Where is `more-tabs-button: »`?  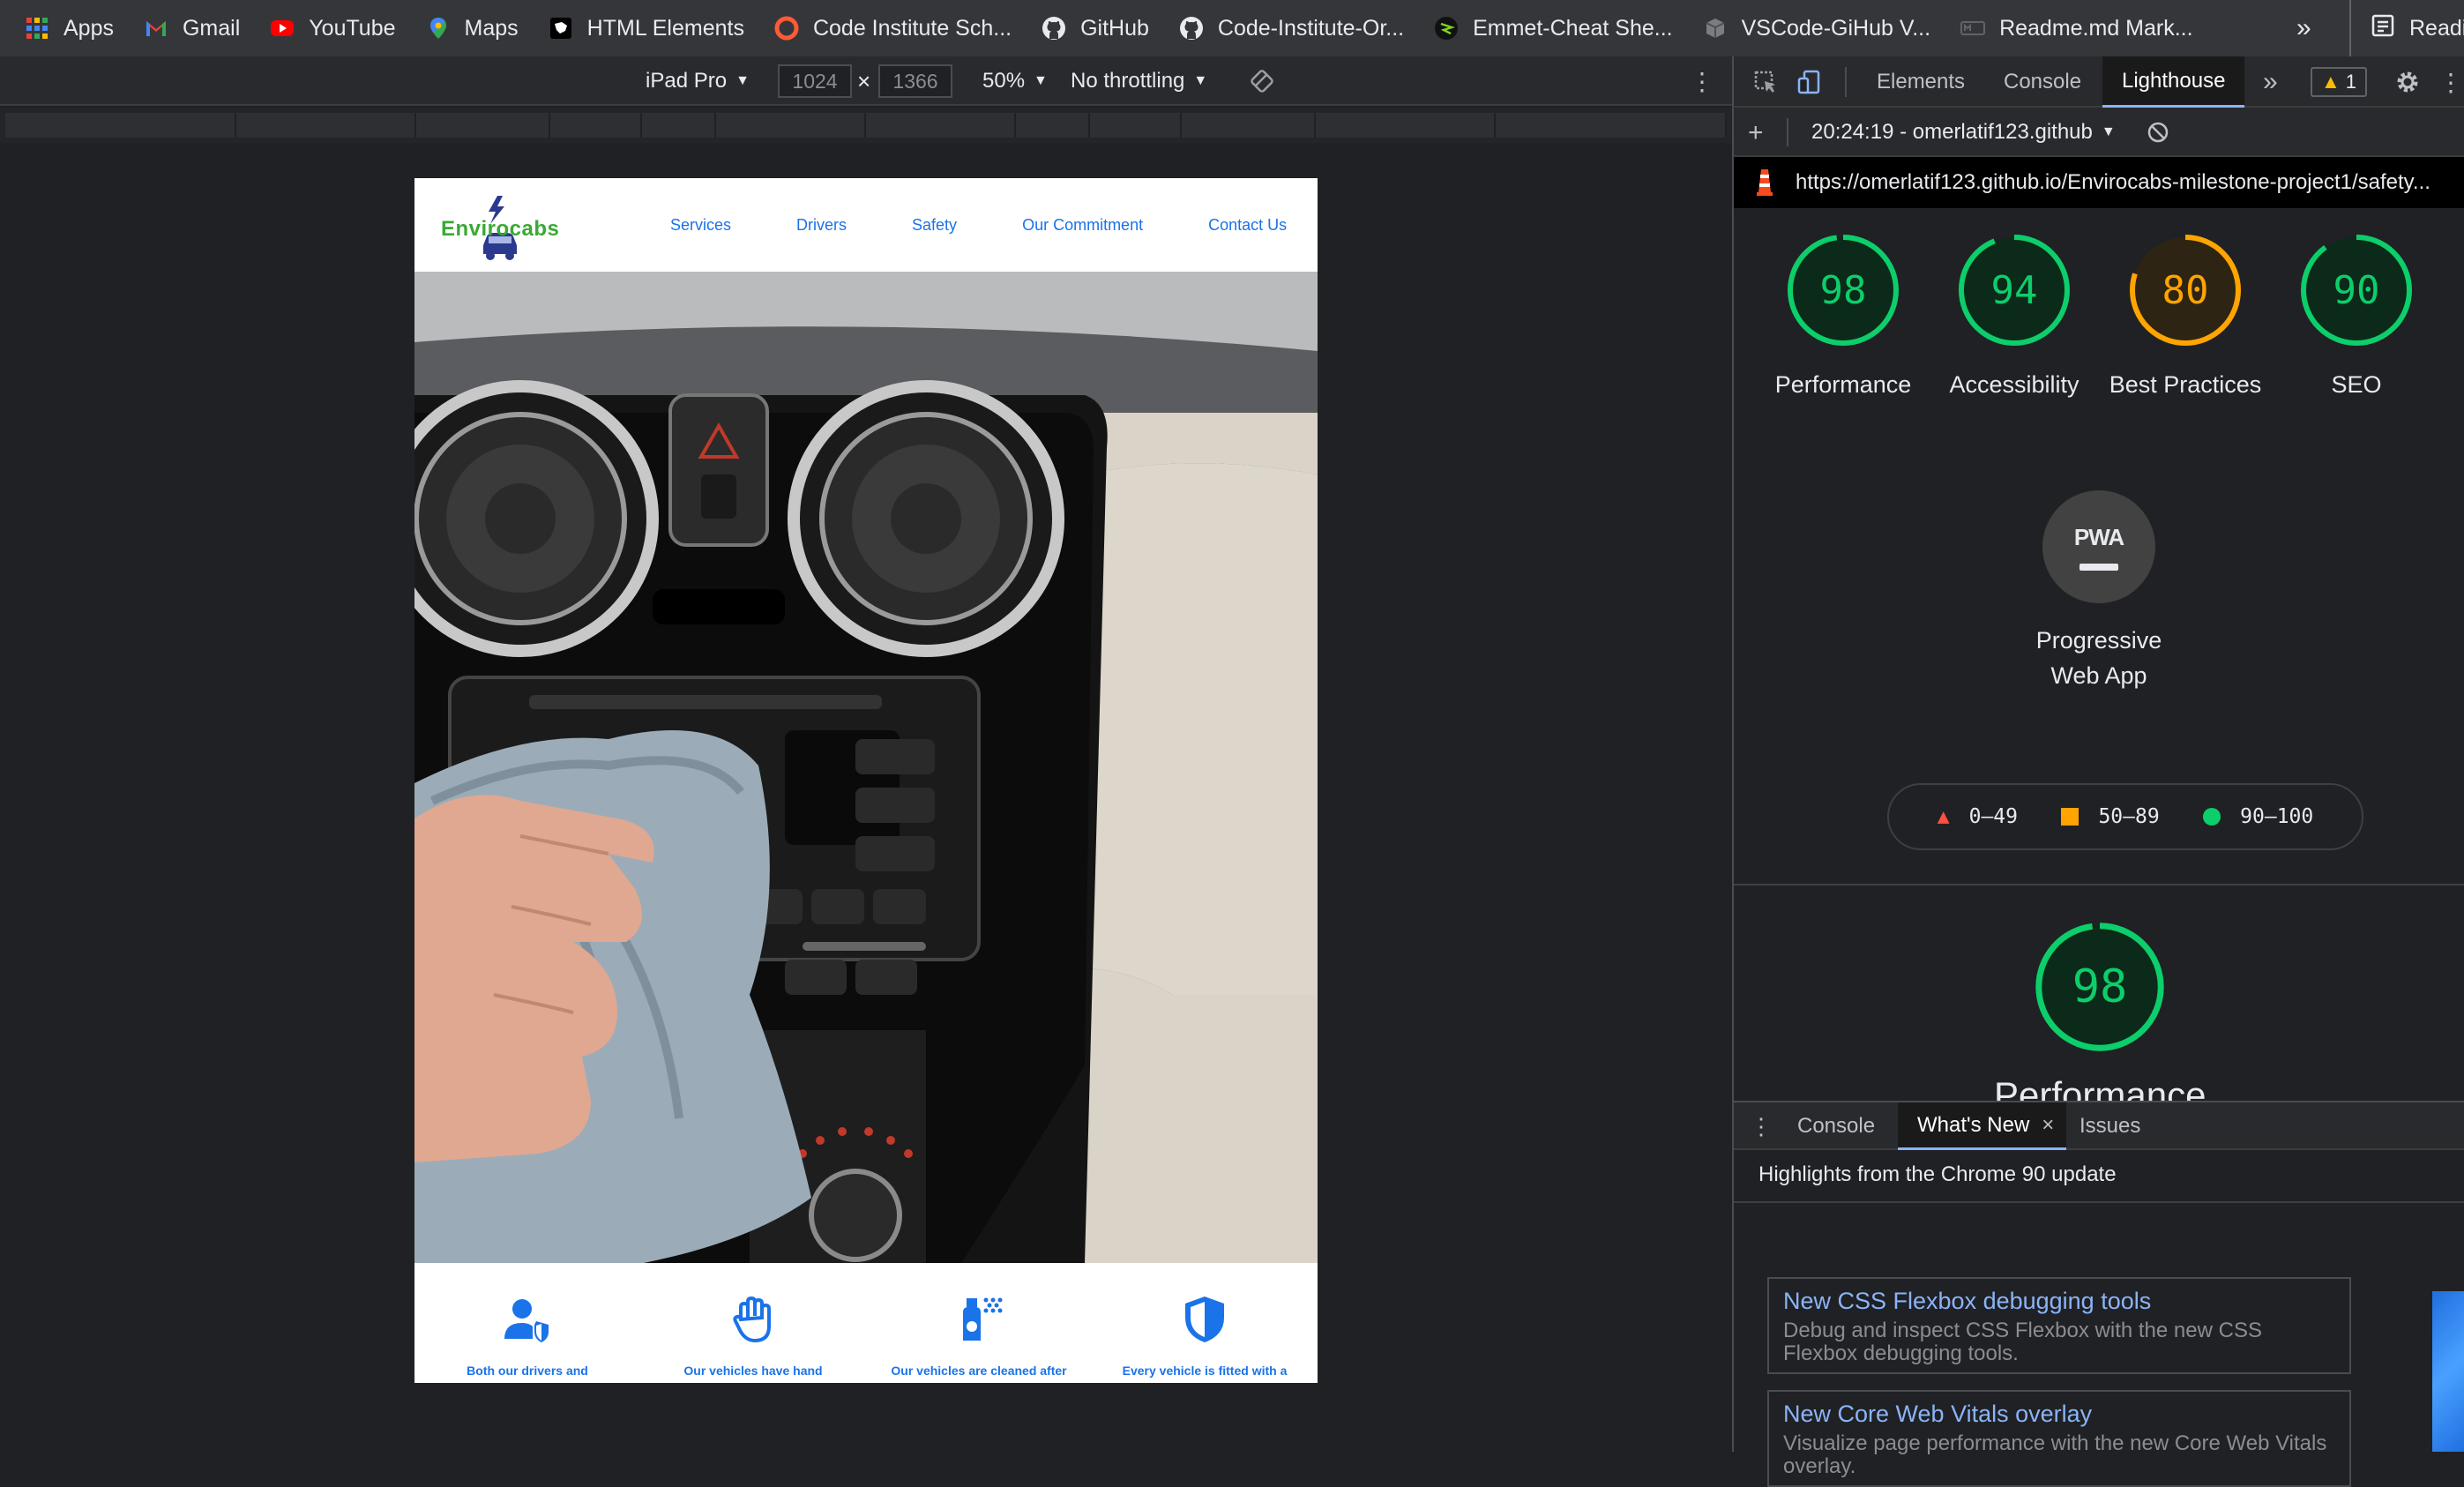 more-tabs-button: » is located at coordinates (2270, 82).